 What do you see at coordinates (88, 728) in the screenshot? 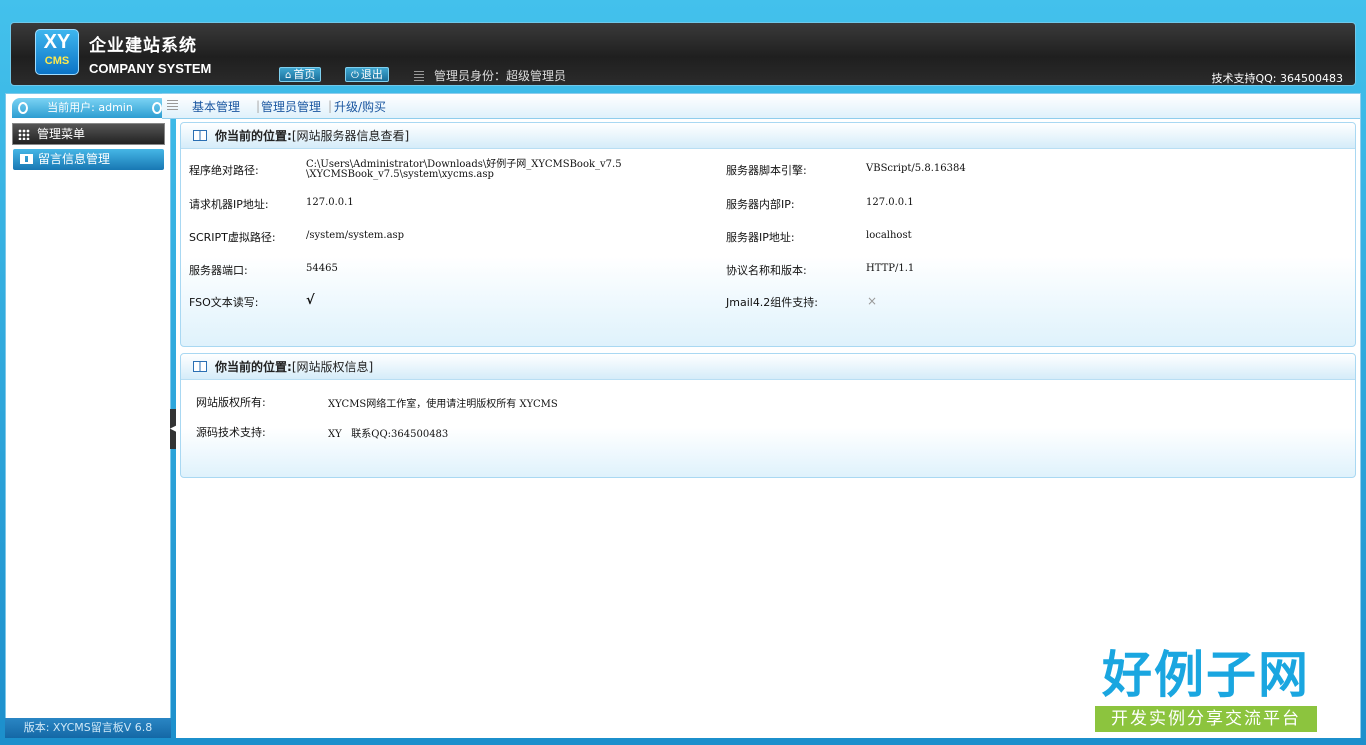
I see `version-text: 版本: XYCMS留言板V 6.8` at bounding box center [88, 728].